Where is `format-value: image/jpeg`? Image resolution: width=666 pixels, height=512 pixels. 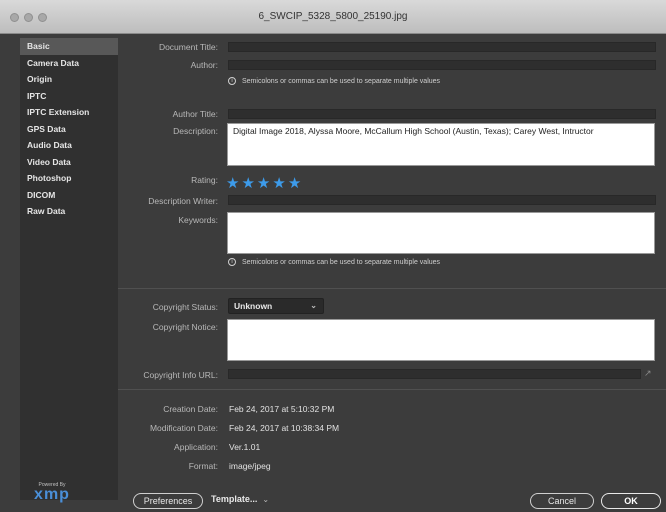 format-value: image/jpeg is located at coordinates (250, 466).